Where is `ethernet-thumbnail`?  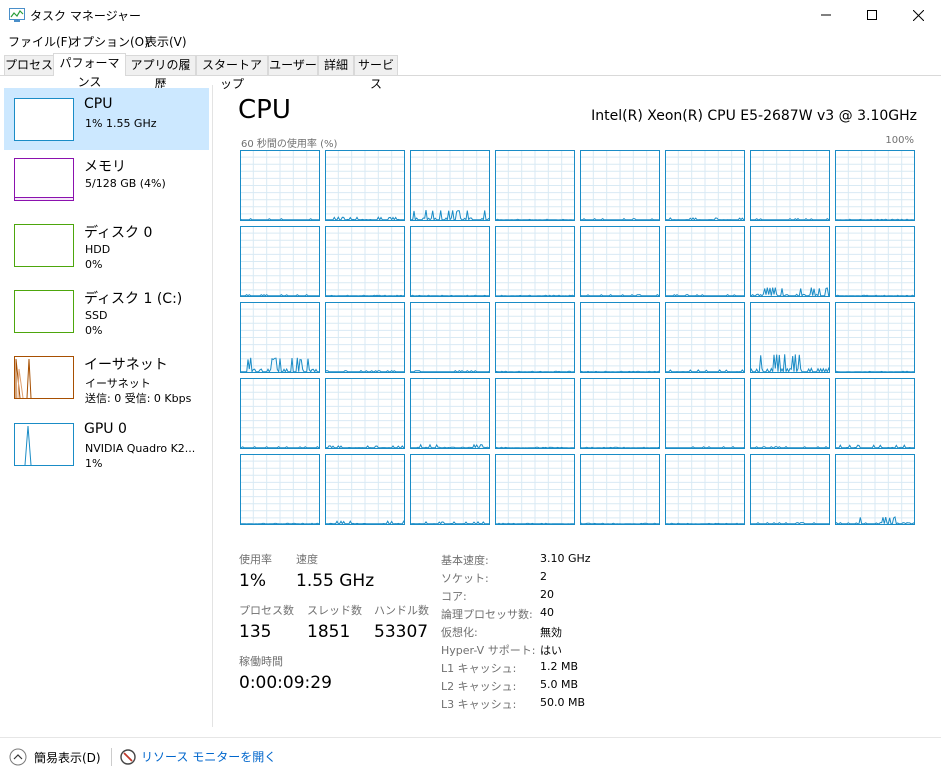 ethernet-thumbnail is located at coordinates (44, 377).